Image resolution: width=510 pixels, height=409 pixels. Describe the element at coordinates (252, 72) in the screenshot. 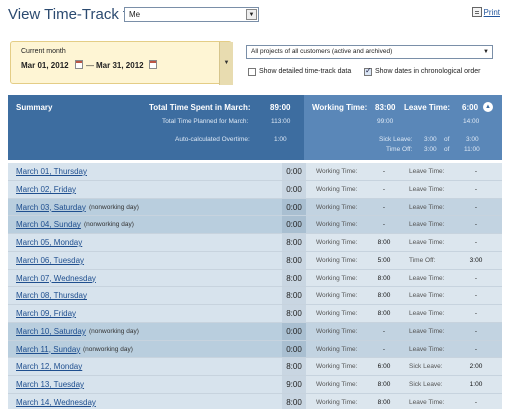

I see `show-details-checkbox` at that location.